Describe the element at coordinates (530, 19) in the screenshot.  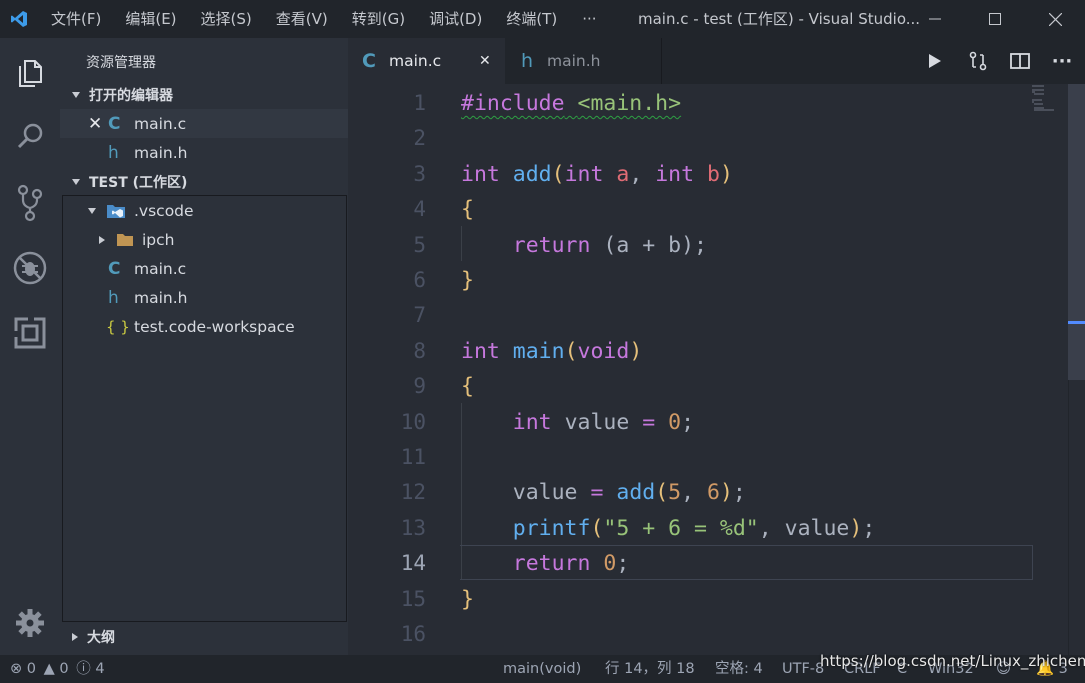
I see `menu-terminal: 终端(T)` at that location.